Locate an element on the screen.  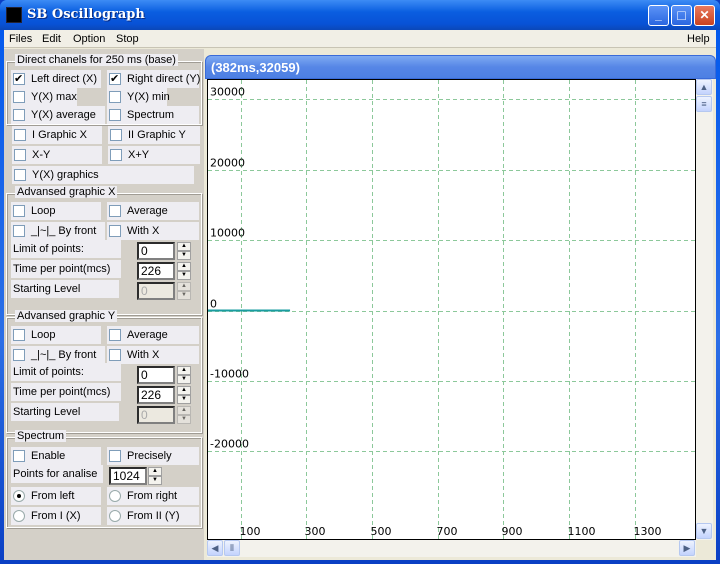
close-button: ✕ is located at coordinates (704, 15).